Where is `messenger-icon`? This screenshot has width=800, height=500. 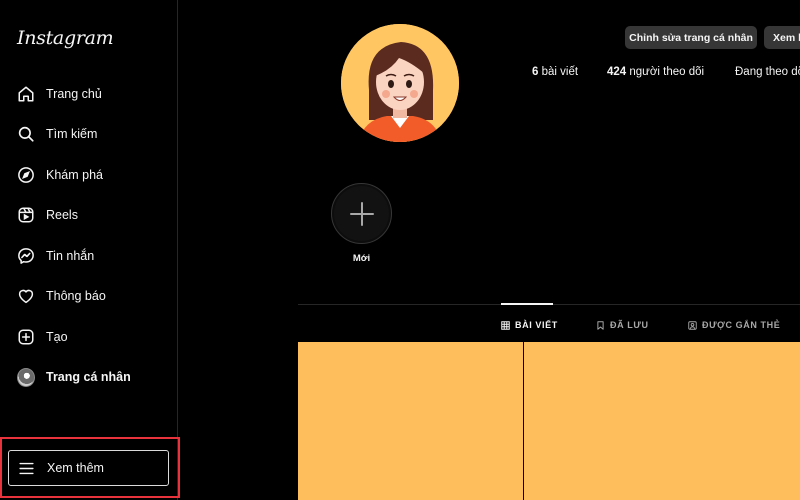
messenger-icon is located at coordinates (26, 256).